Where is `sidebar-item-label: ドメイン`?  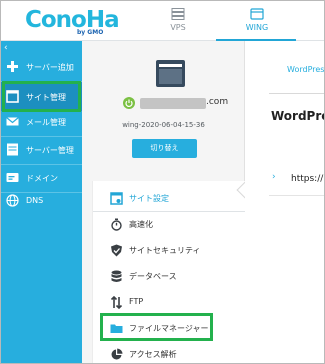
sidebar-item-label: ドメイン is located at coordinates (42, 178).